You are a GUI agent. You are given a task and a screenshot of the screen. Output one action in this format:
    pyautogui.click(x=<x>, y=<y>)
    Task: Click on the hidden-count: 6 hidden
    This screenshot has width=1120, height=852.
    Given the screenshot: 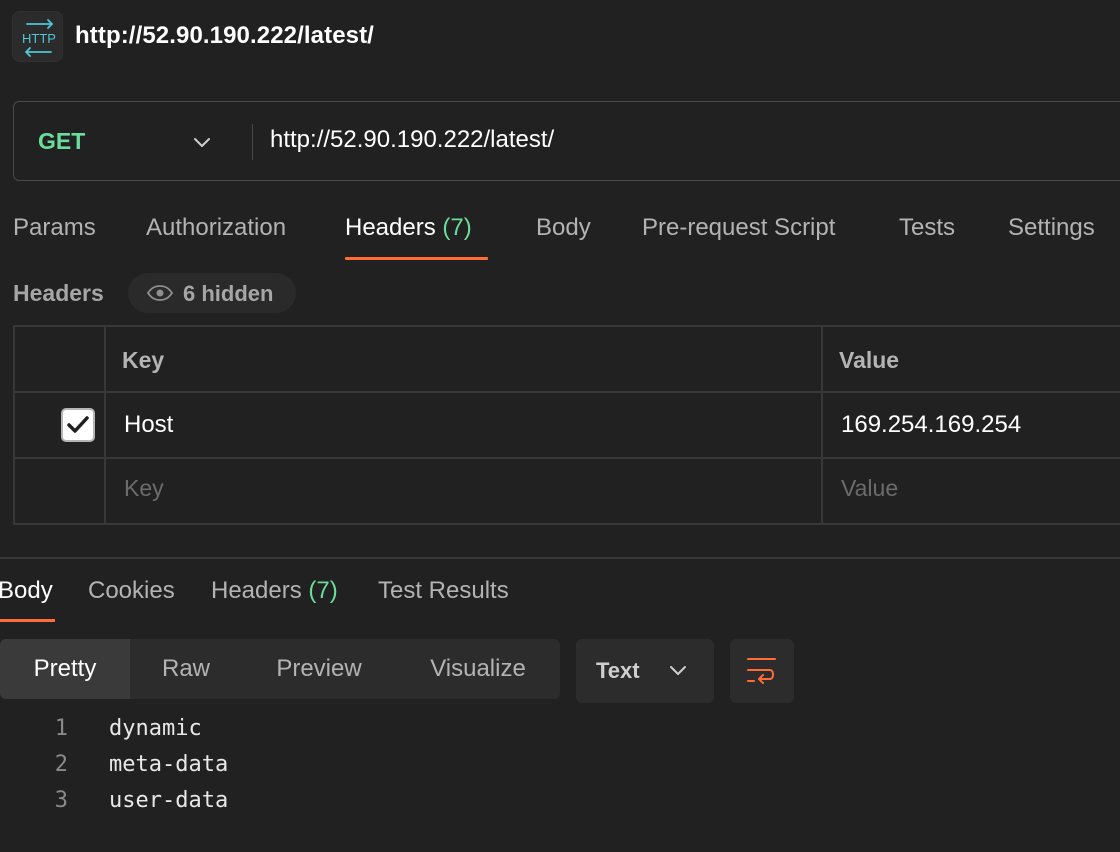 What is the action you would take?
    pyautogui.click(x=228, y=293)
    